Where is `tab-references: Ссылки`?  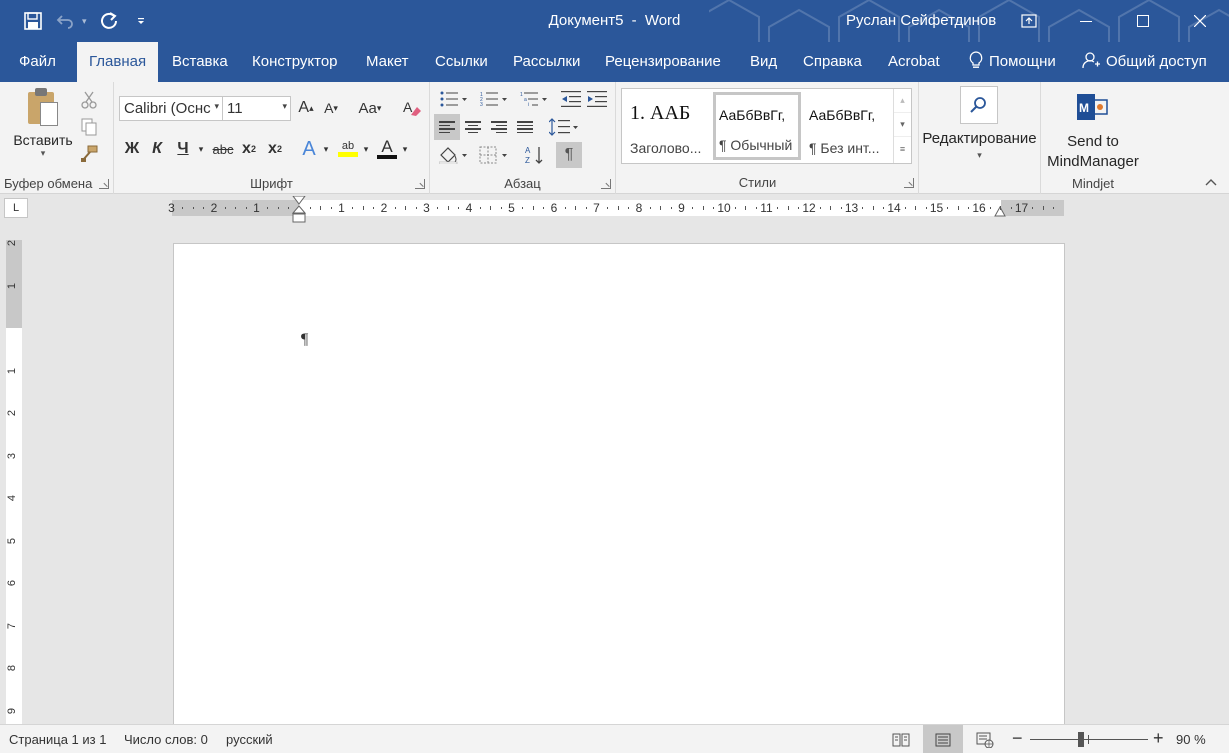 tab-references: Ссылки is located at coordinates (461, 62).